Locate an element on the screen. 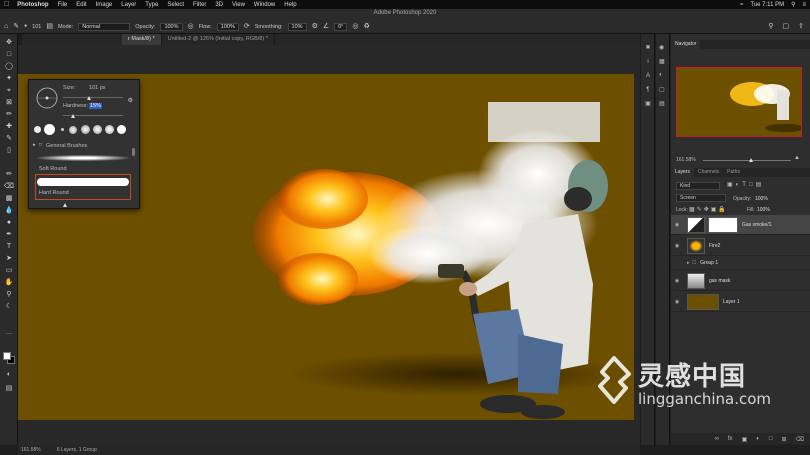 This screenshot has width=810, height=455. tab-channels: Channels is located at coordinates (708, 172).